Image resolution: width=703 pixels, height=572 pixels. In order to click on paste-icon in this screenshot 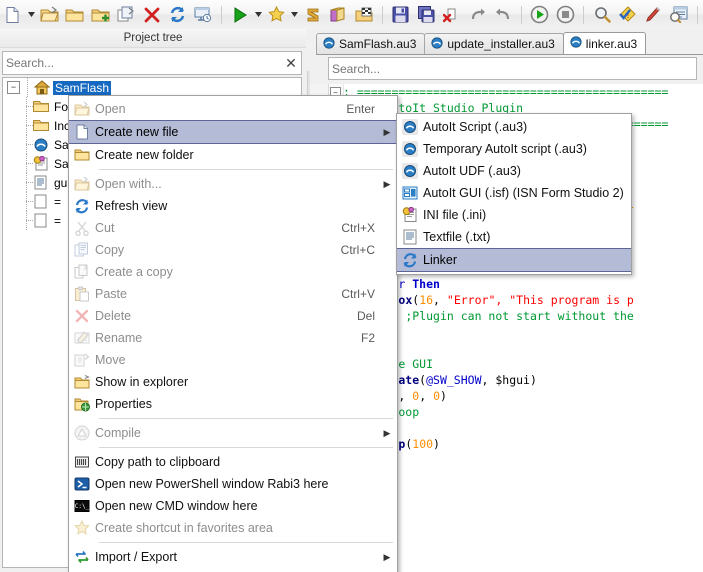, I will do `click(82, 294)`.